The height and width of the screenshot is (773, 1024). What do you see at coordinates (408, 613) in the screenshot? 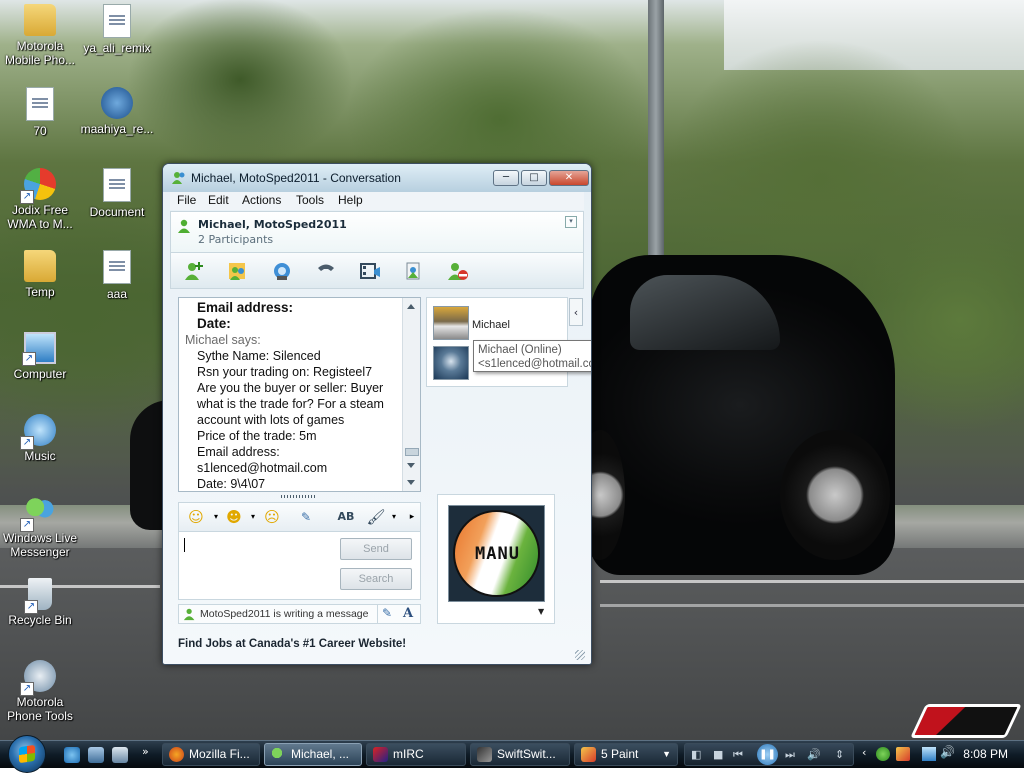
I see `text-mode-button: A` at bounding box center [408, 613].